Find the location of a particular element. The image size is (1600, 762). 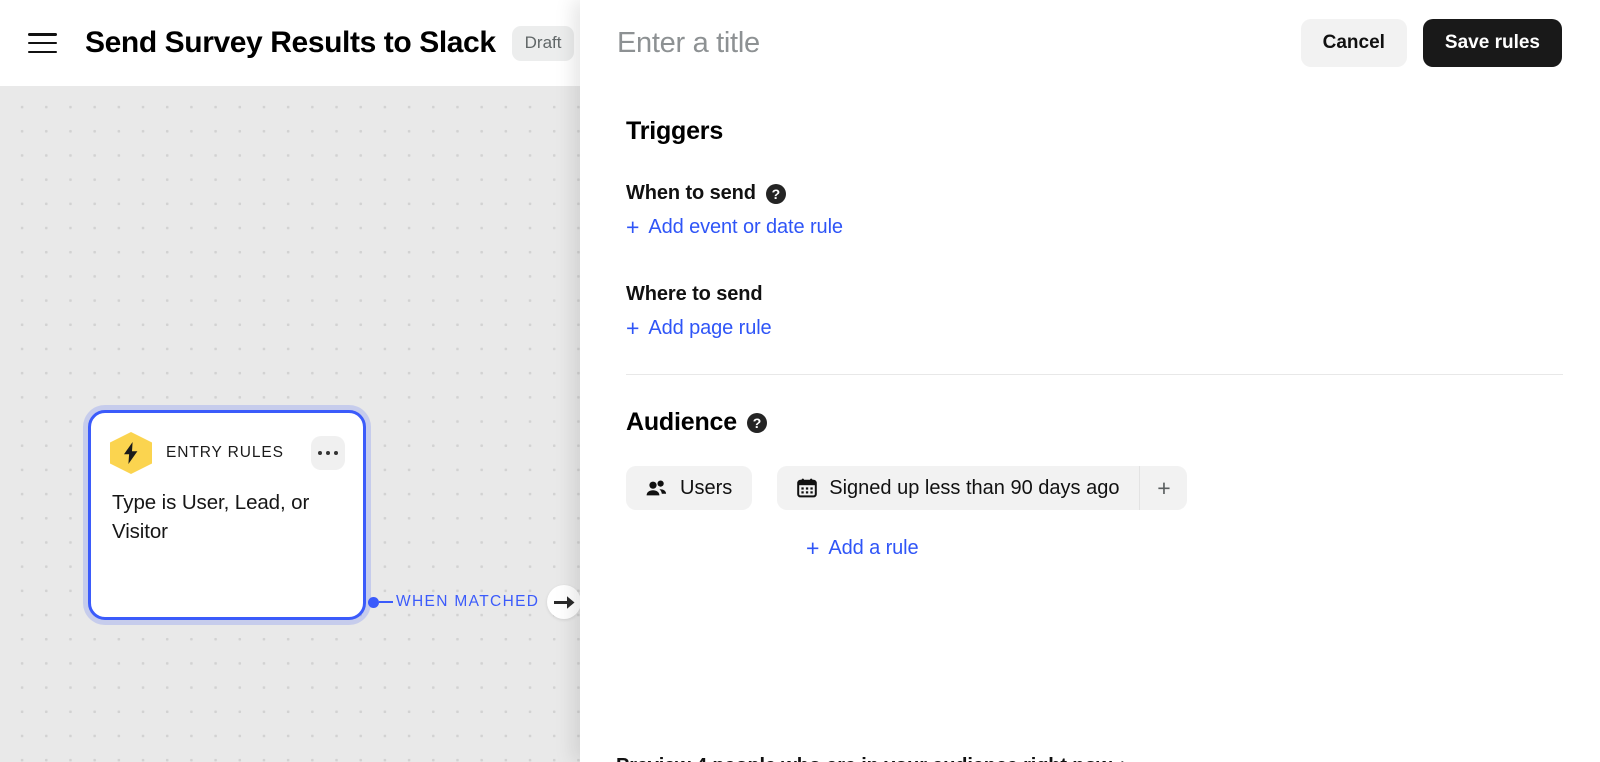

when-to-send-label: When to send ? is located at coordinates (1094, 193).